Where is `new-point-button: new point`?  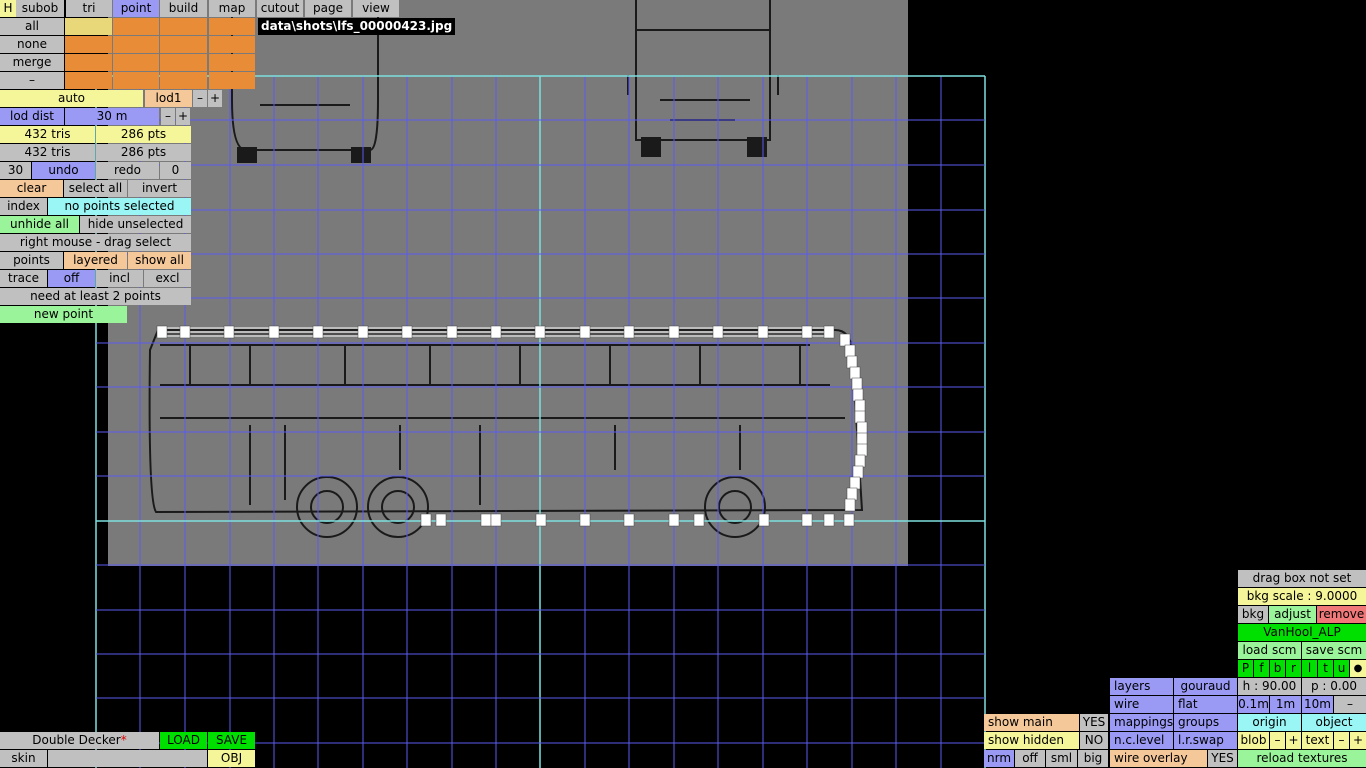
new-point-button: new point is located at coordinates (63, 314).